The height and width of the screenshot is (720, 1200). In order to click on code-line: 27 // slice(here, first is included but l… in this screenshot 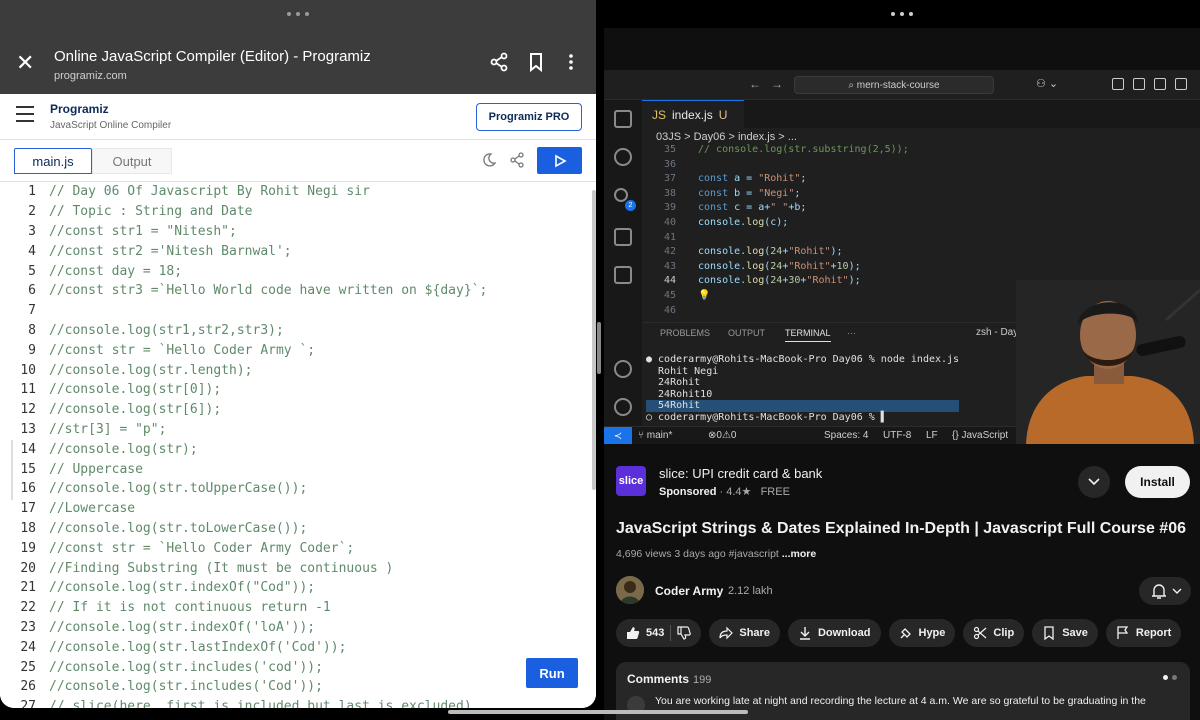, I will do `click(298, 702)`.